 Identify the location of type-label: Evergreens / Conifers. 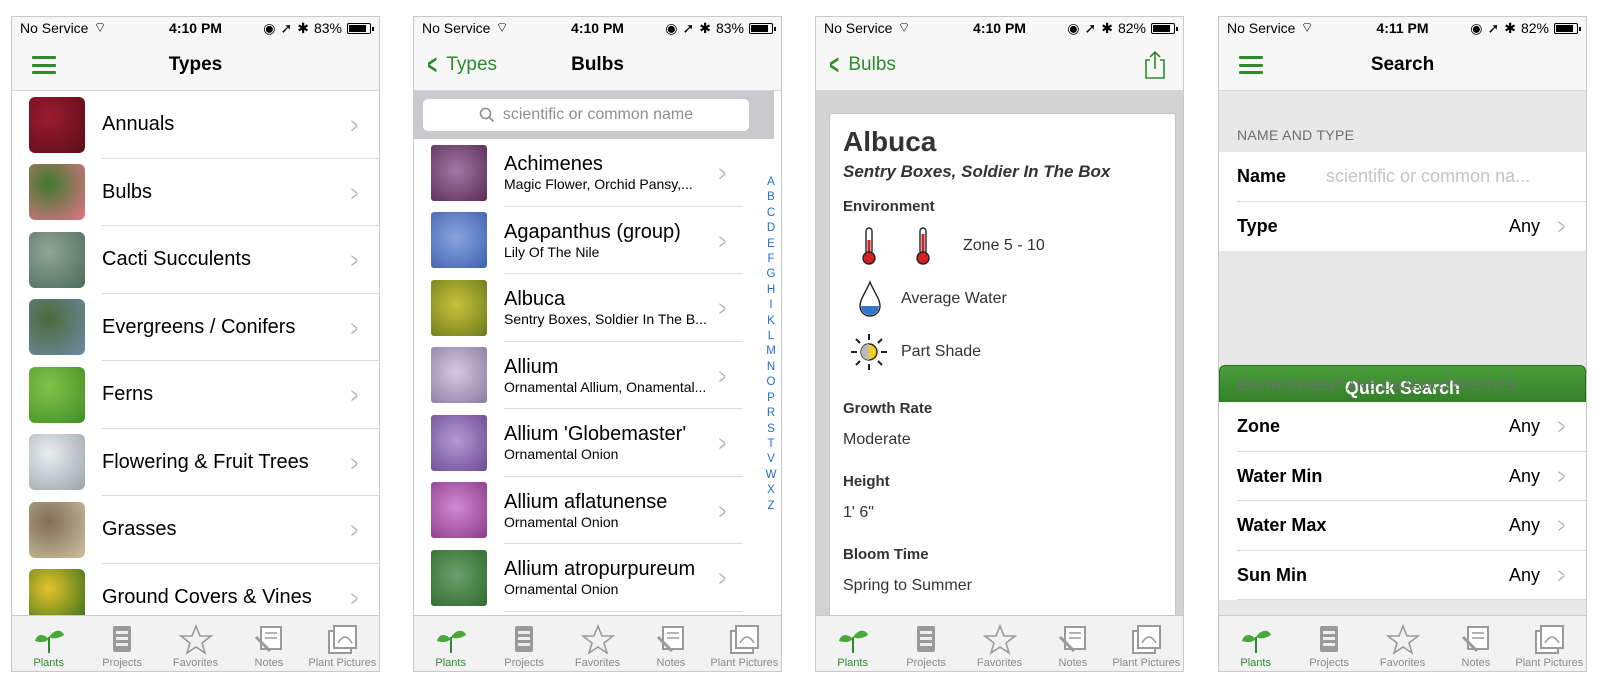
(199, 326).